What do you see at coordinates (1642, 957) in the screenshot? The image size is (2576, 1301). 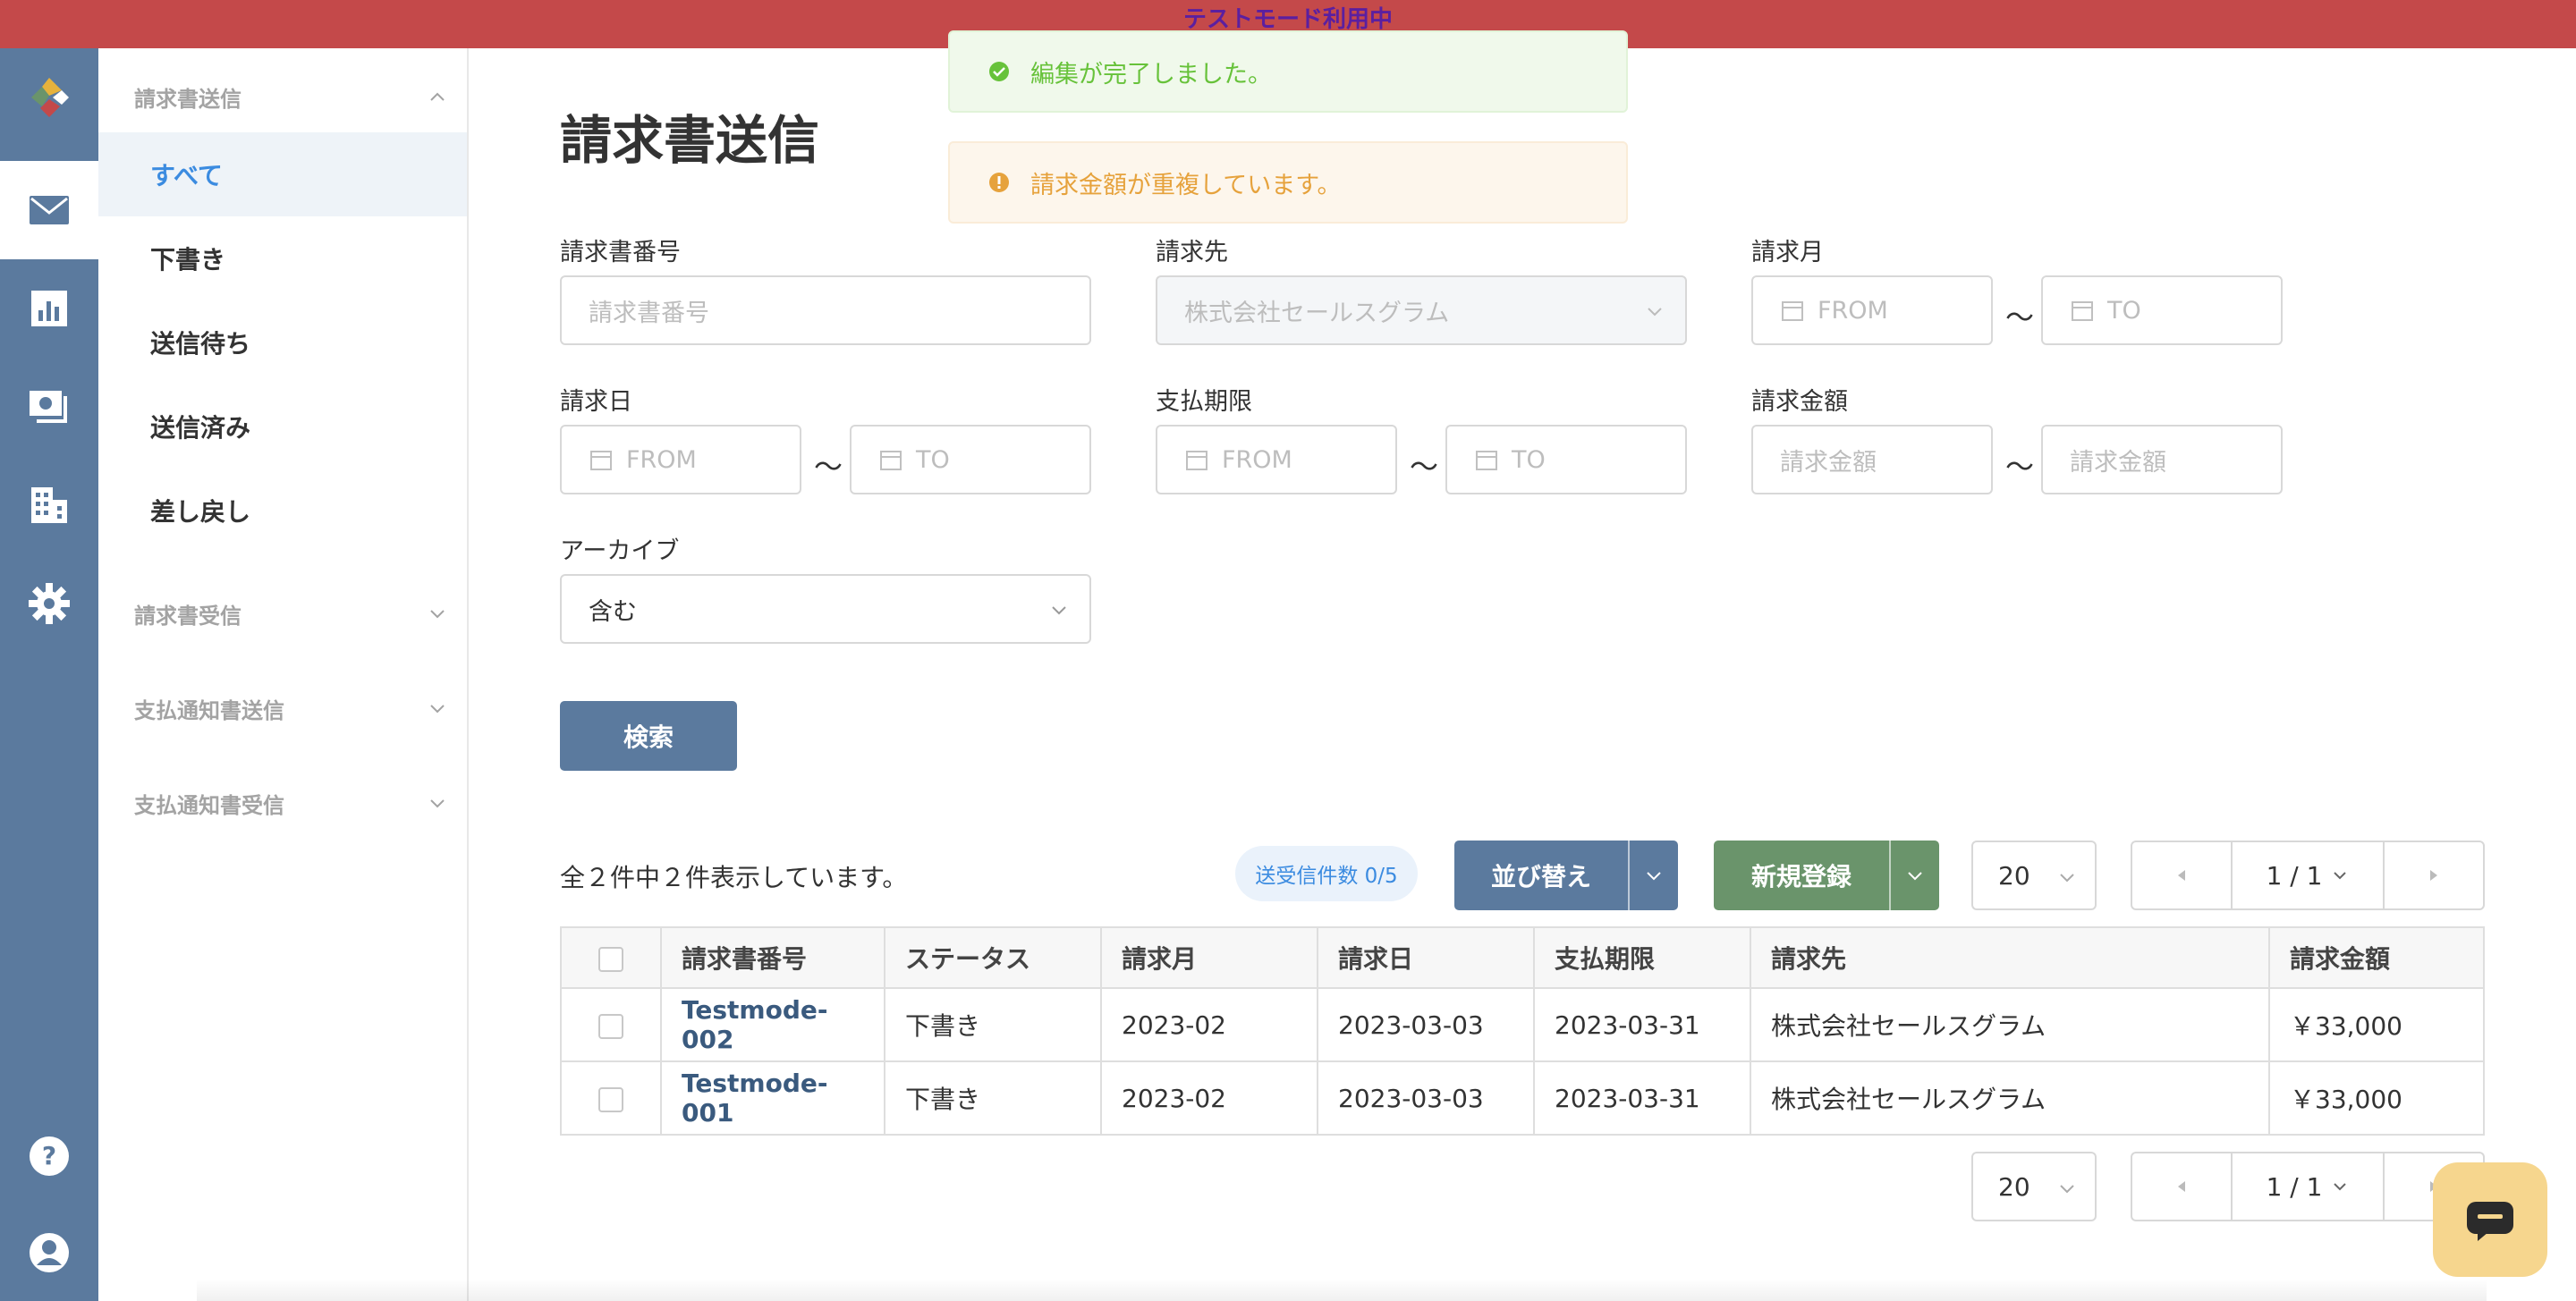 I see `col-due-date: 支払期限` at bounding box center [1642, 957].